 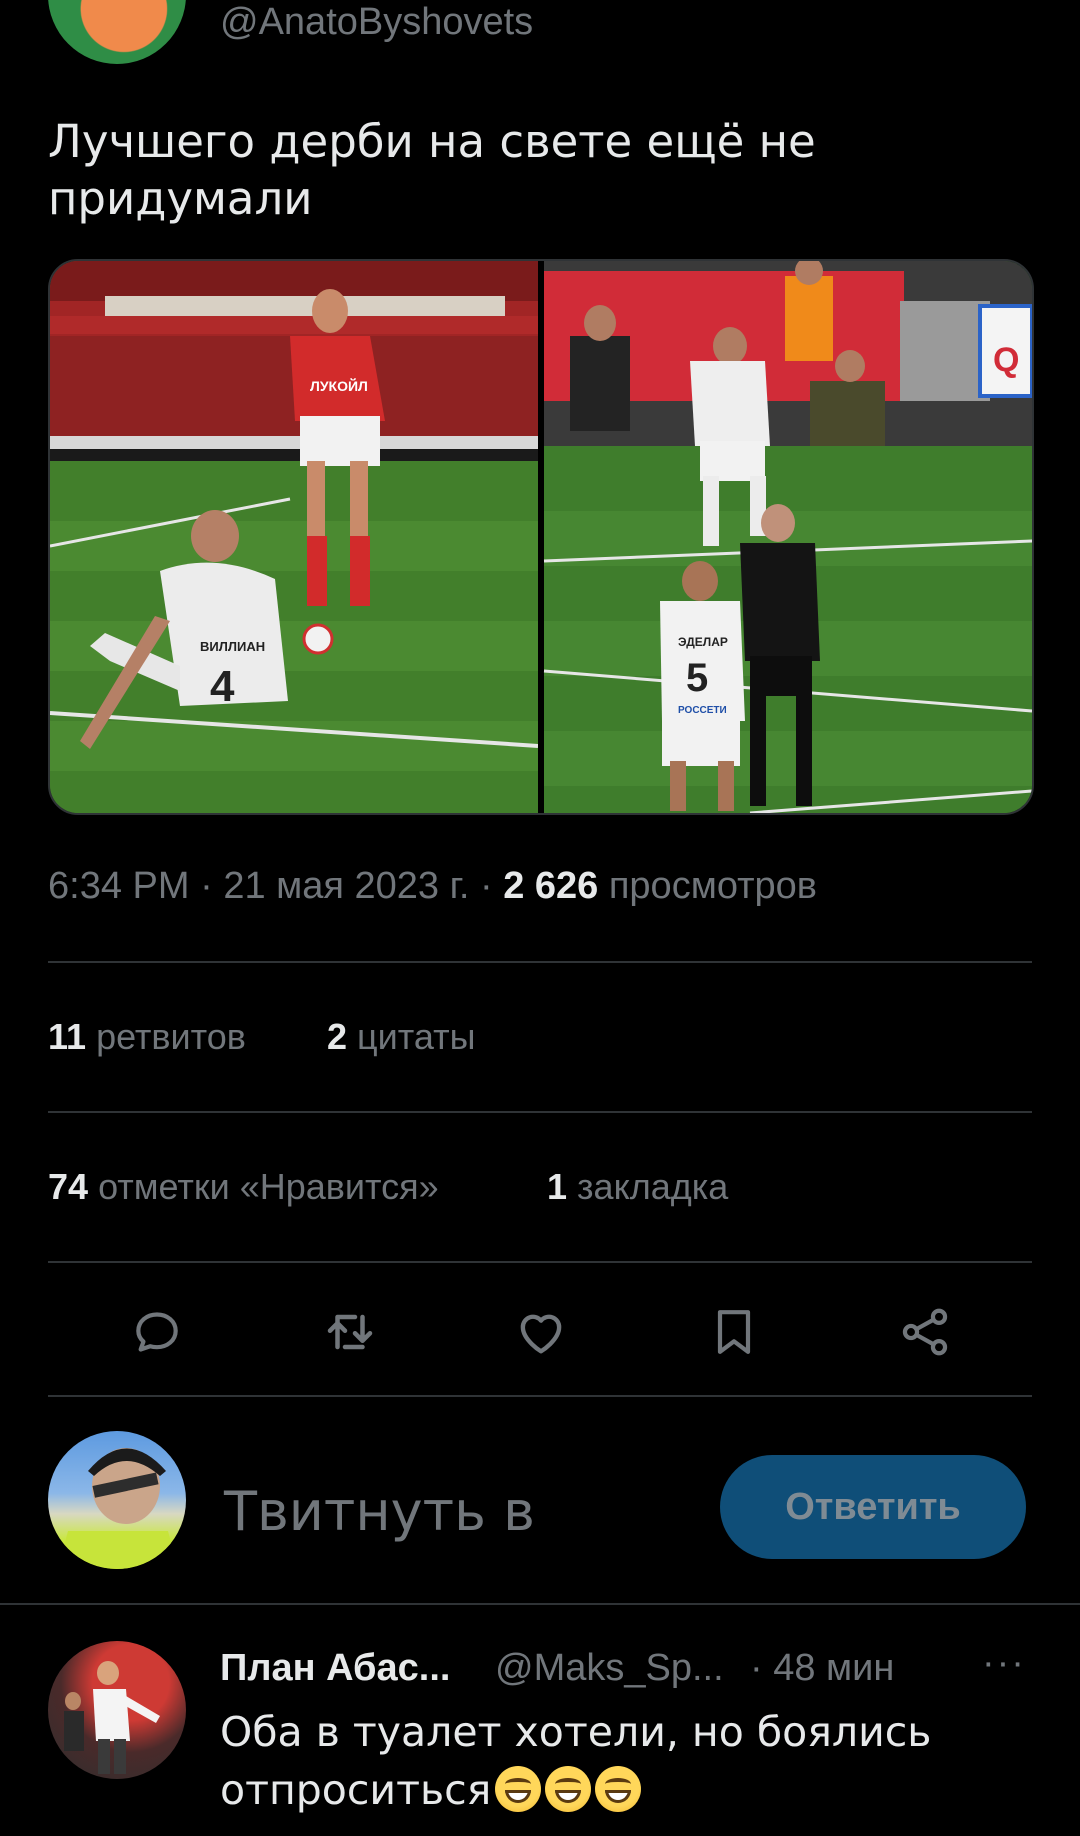 I want to click on comment-time: · 48 мин, so click(x=822, y=1668).